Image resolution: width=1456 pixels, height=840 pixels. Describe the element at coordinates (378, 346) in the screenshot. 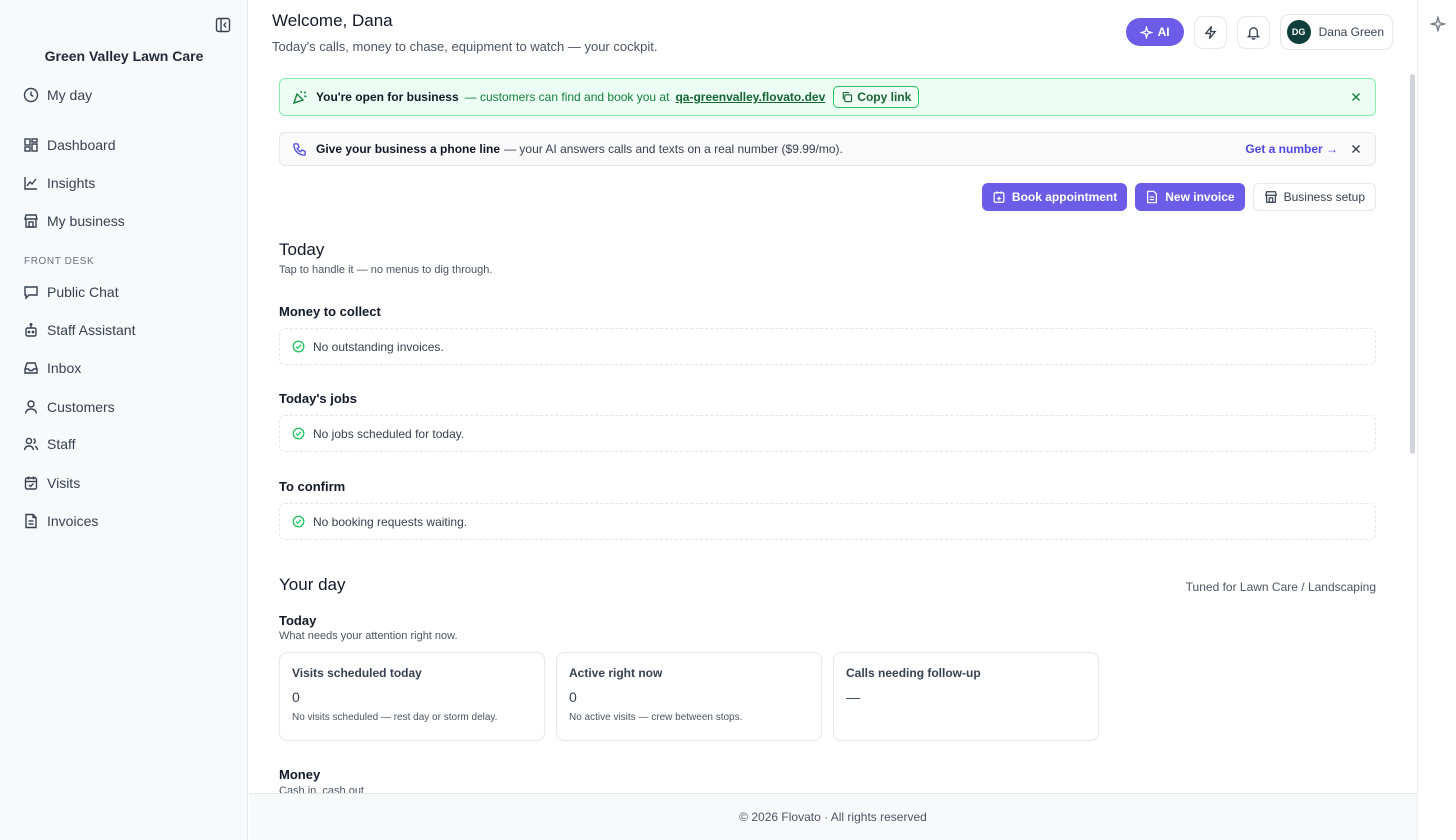

I see `empty-text: No outstanding invoices.` at that location.